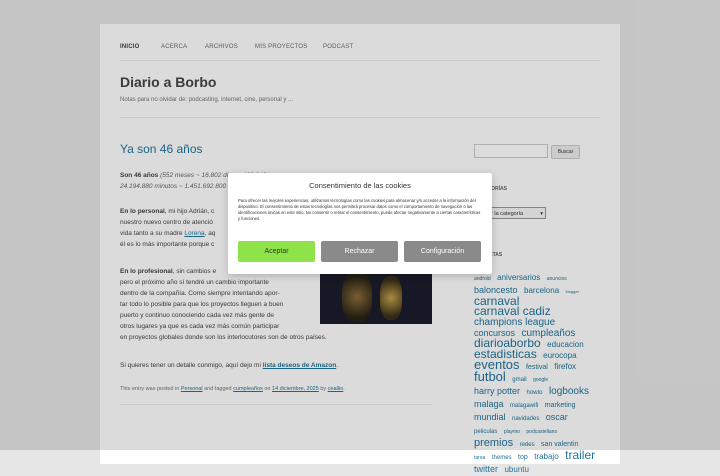 The image size is (720, 476). What do you see at coordinates (516, 469) in the screenshot?
I see `tag-link: ubuntu` at bounding box center [516, 469].